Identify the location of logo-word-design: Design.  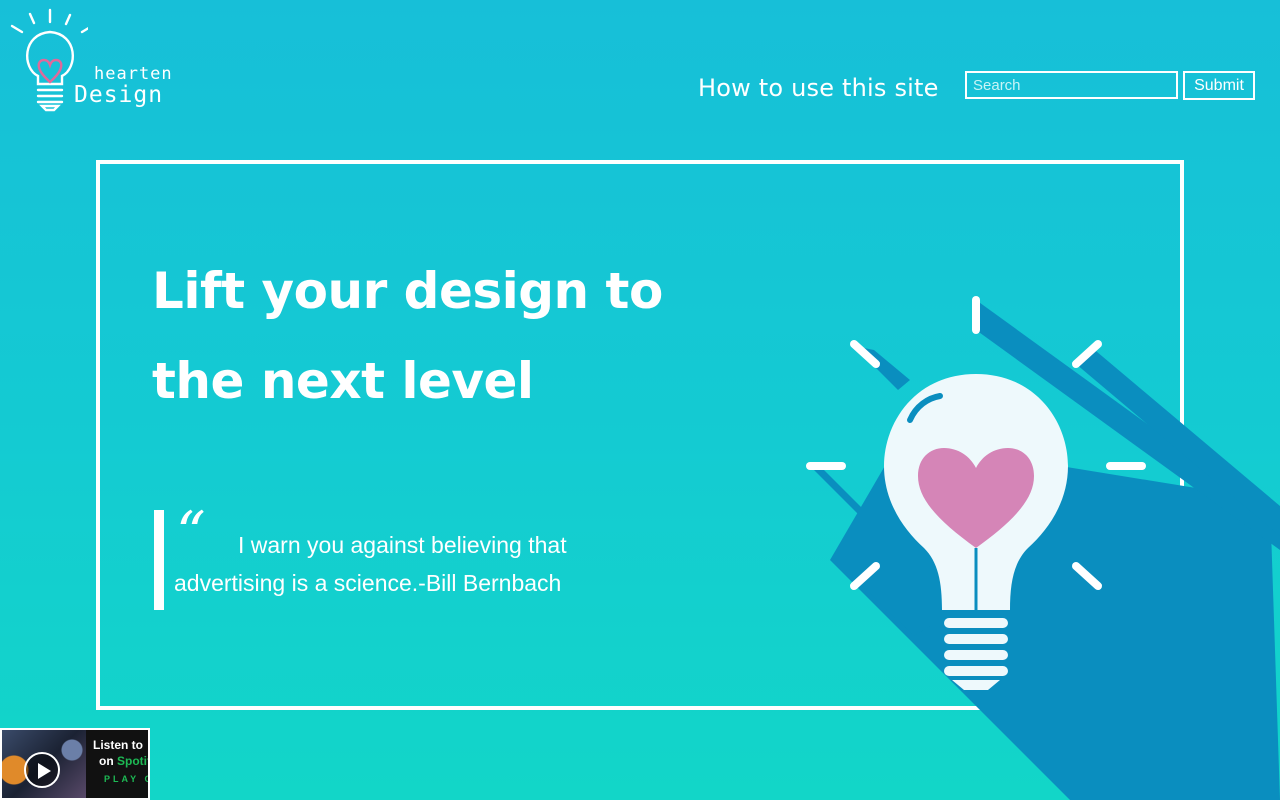
(119, 95).